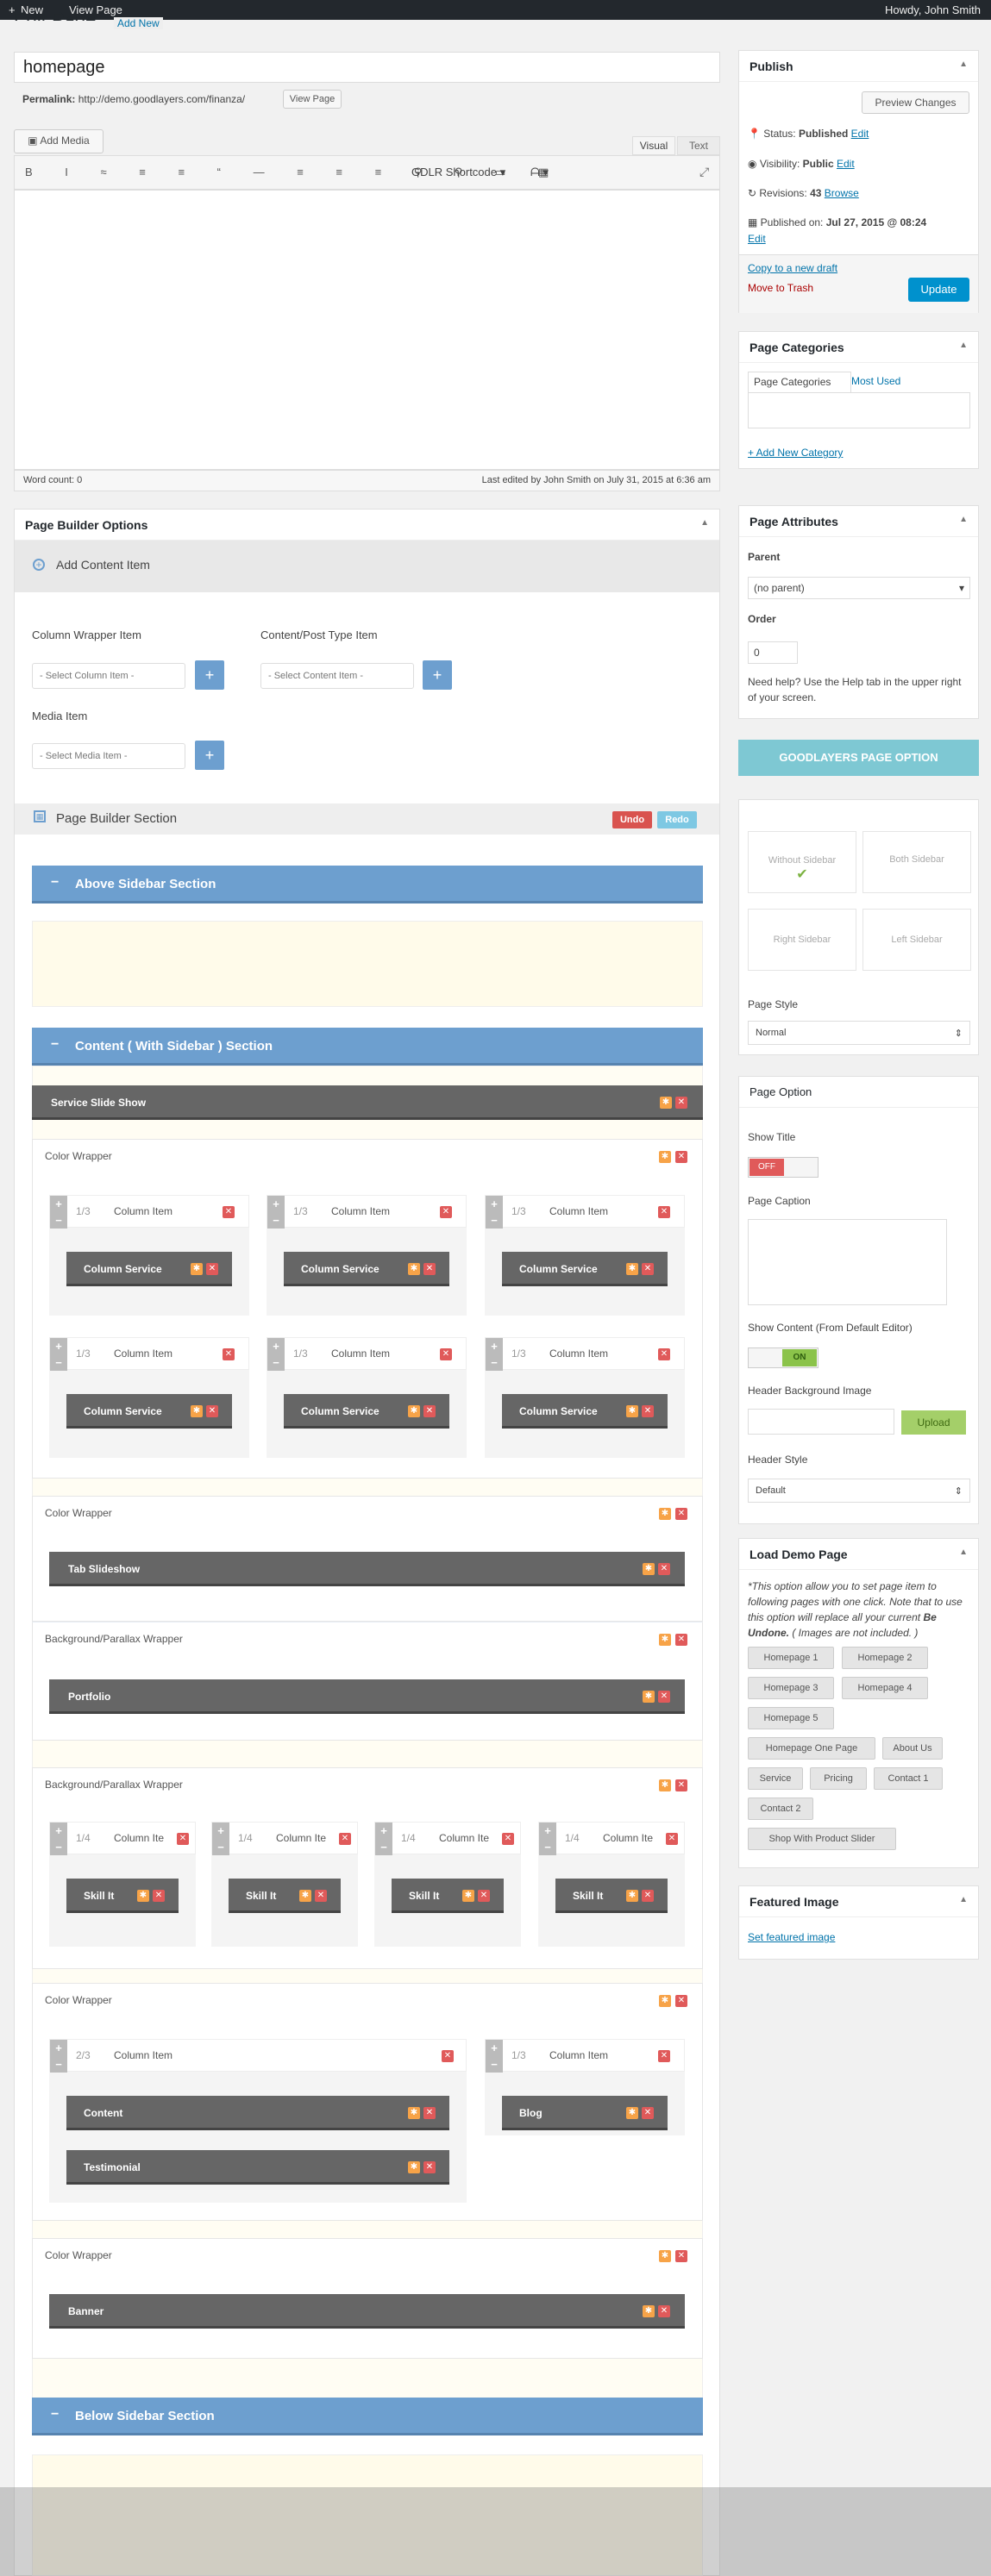 The height and width of the screenshot is (2576, 991). Describe the element at coordinates (885, 1688) in the screenshot. I see `demo-homepage-4: Homepage 4` at that location.